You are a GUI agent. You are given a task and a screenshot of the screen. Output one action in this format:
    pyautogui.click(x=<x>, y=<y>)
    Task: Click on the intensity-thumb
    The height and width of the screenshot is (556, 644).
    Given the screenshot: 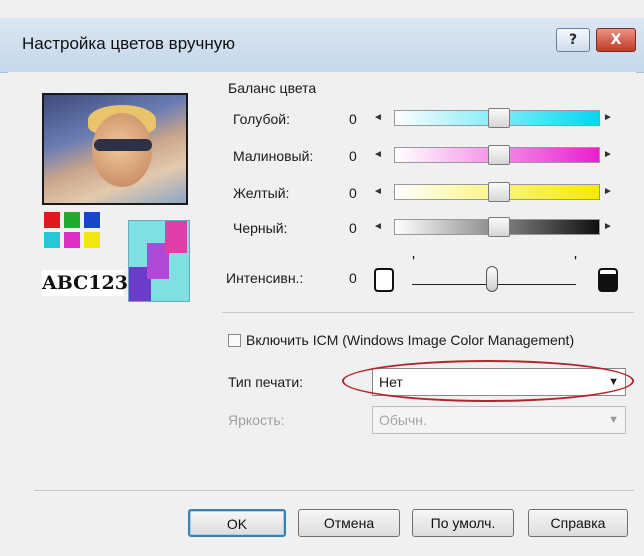 What is the action you would take?
    pyautogui.click(x=492, y=279)
    